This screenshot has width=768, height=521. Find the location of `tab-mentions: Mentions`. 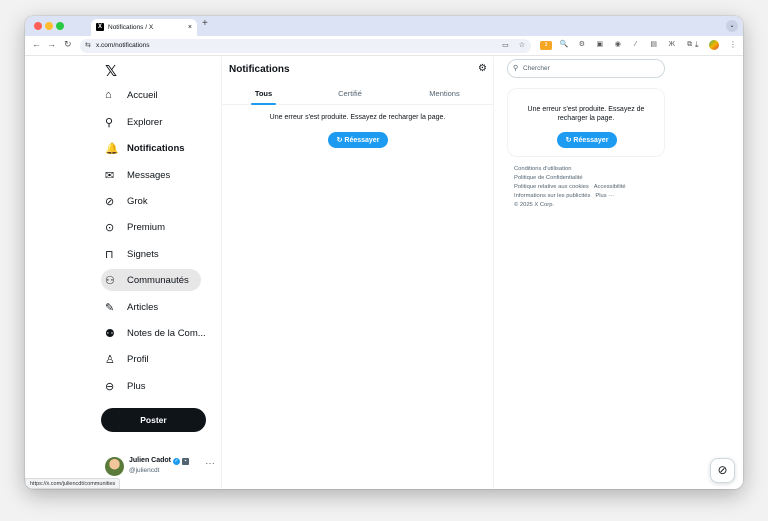

tab-mentions: Mentions is located at coordinates (444, 94).